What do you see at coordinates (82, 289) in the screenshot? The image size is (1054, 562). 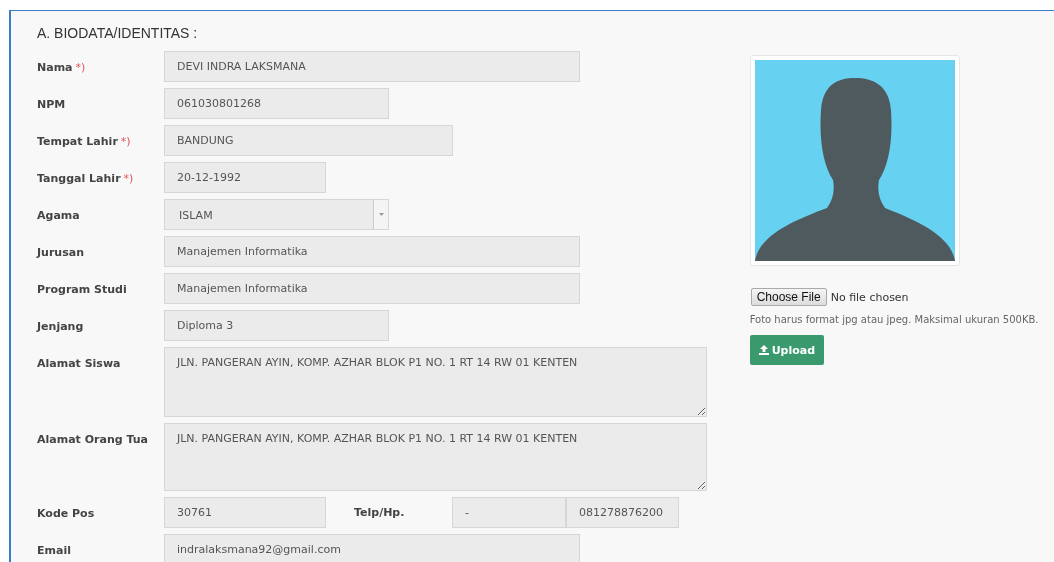 I see `field-label: Program Studi` at bounding box center [82, 289].